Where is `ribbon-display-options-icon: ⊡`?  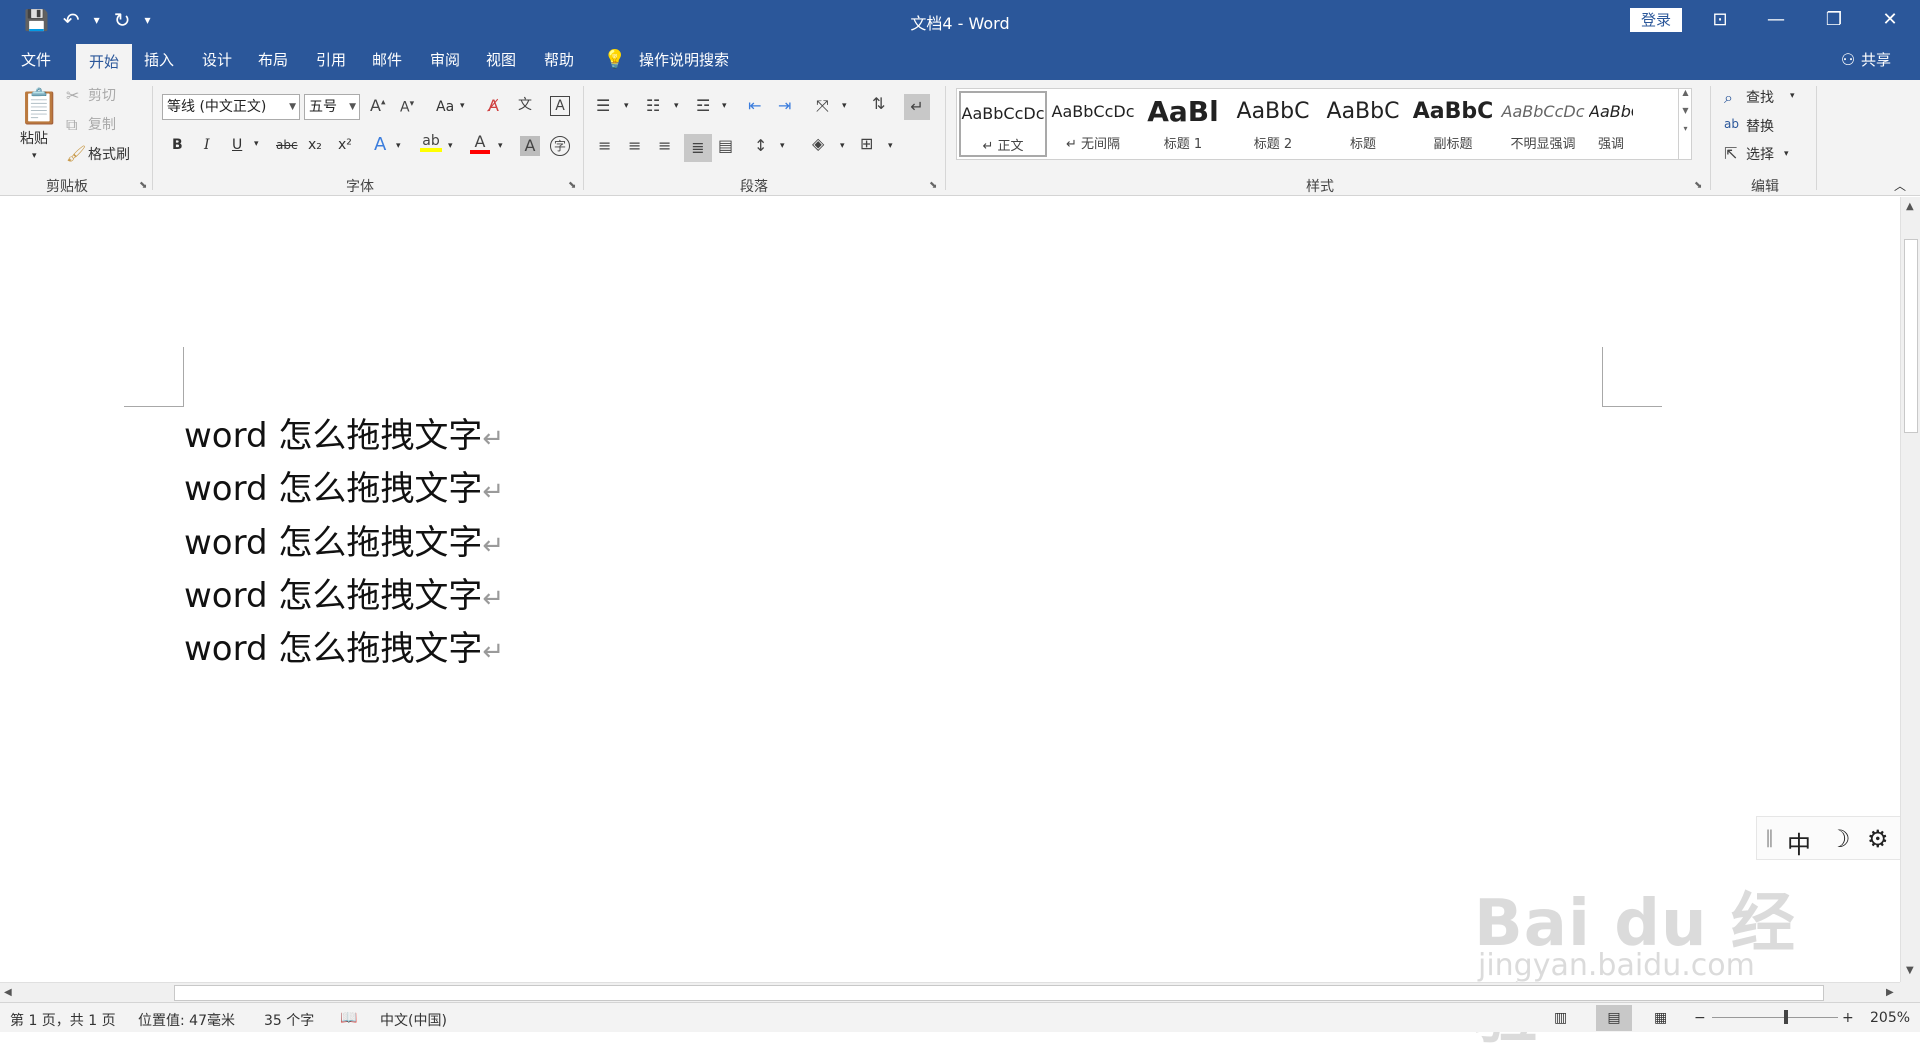 ribbon-display-options-icon: ⊡ is located at coordinates (1720, 20).